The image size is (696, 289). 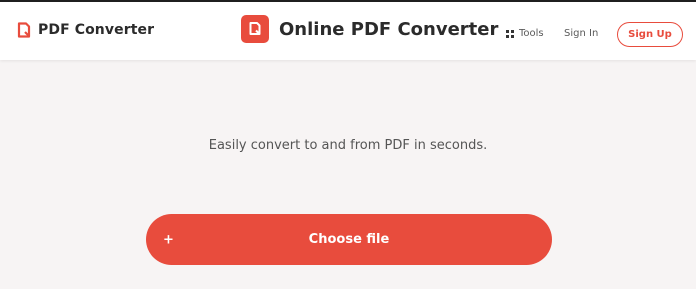 I want to click on page-title: Online PDF Converter, so click(x=389, y=29).